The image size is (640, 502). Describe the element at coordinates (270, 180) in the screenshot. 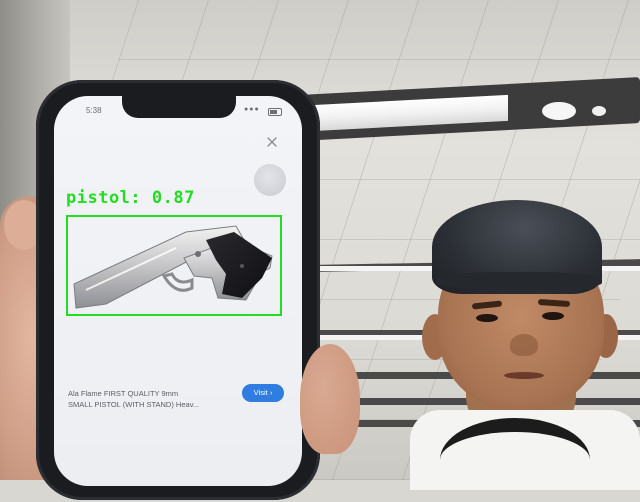

I see `lens-circle-button` at that location.